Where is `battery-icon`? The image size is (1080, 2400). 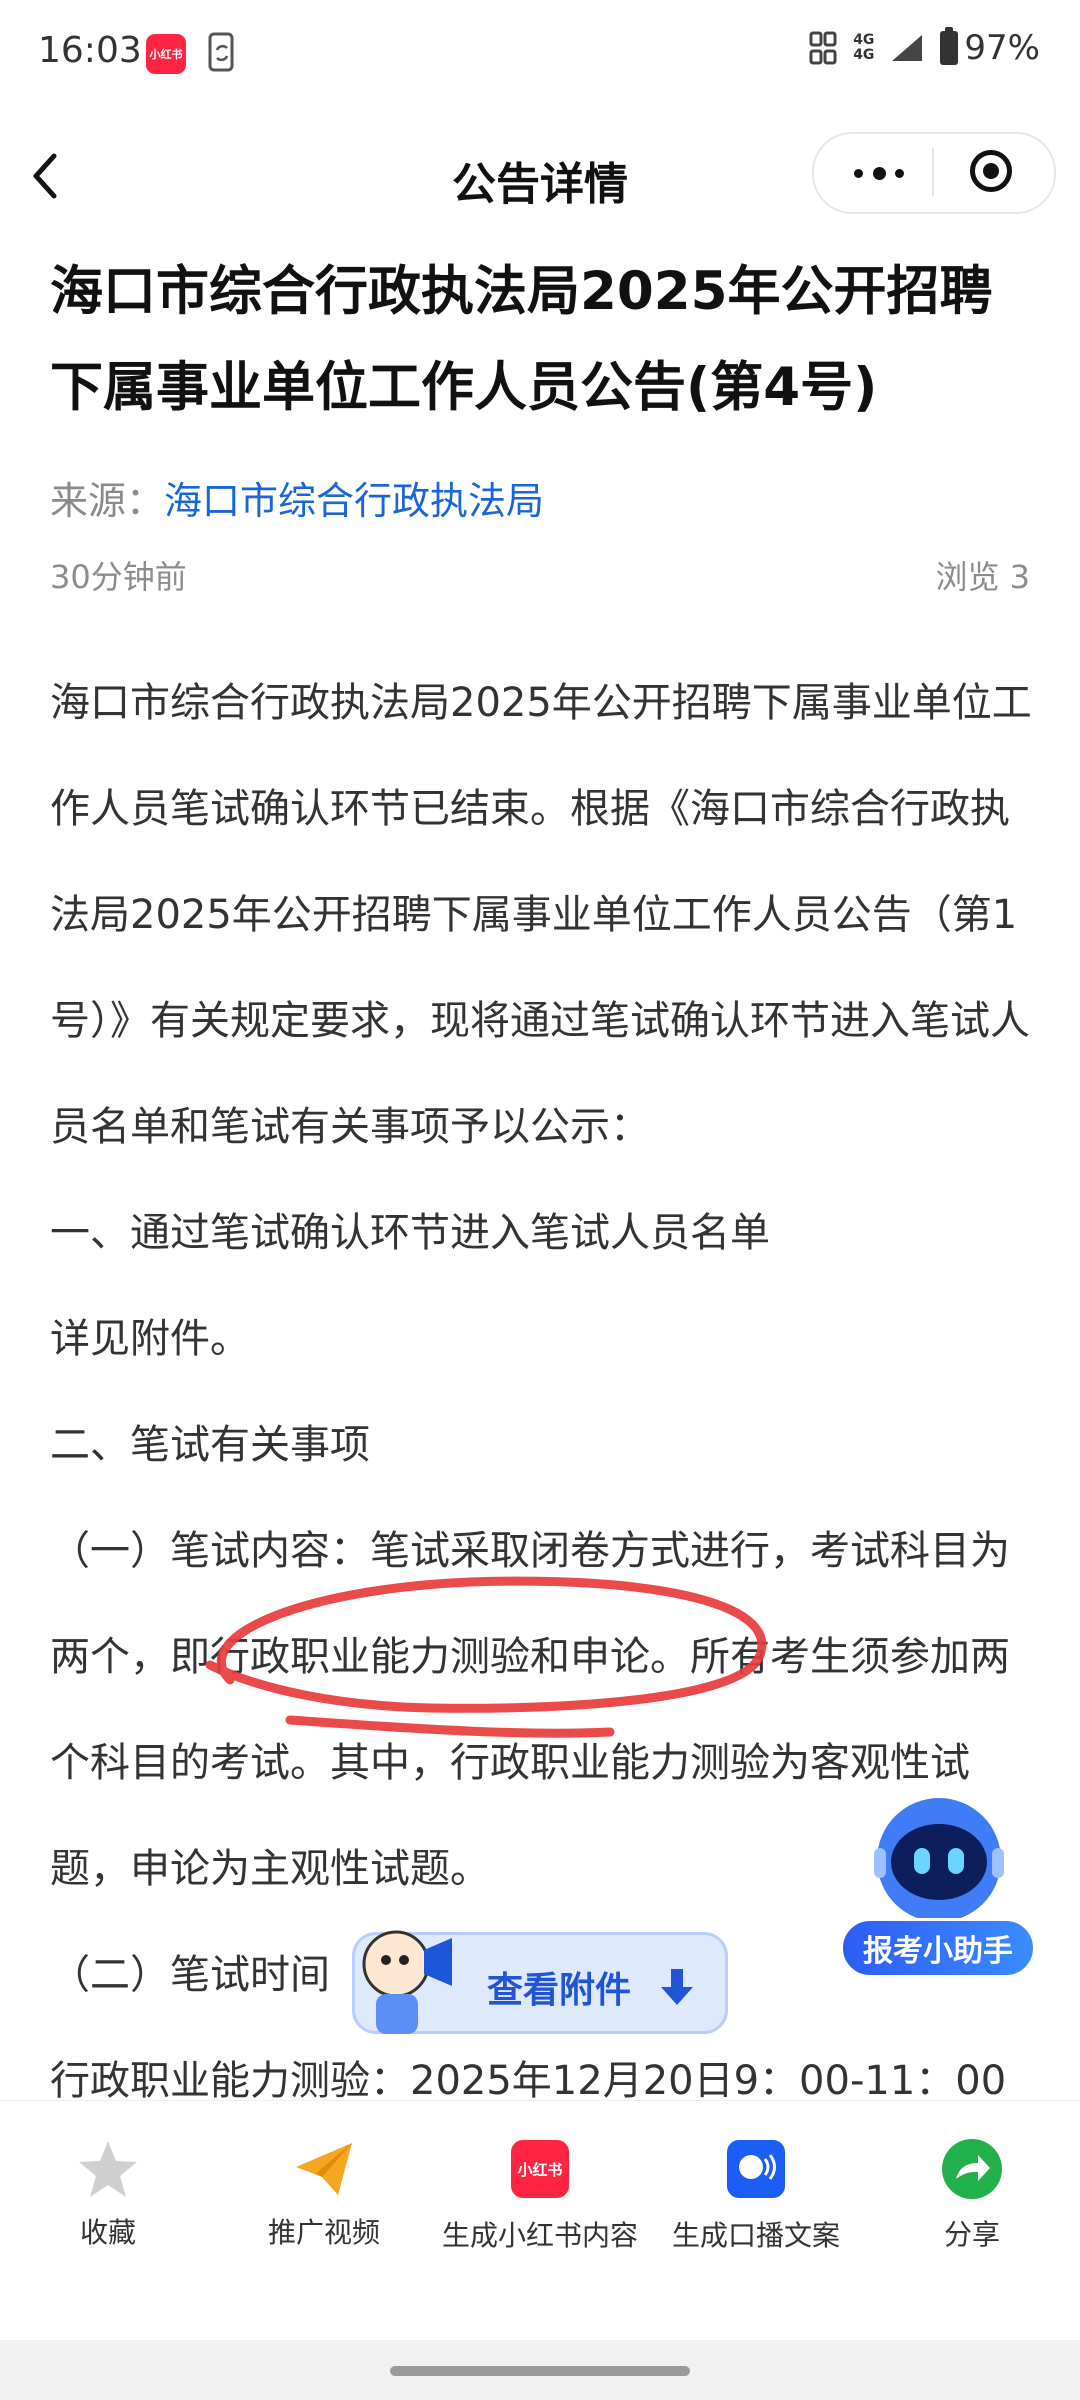
battery-icon is located at coordinates (949, 46).